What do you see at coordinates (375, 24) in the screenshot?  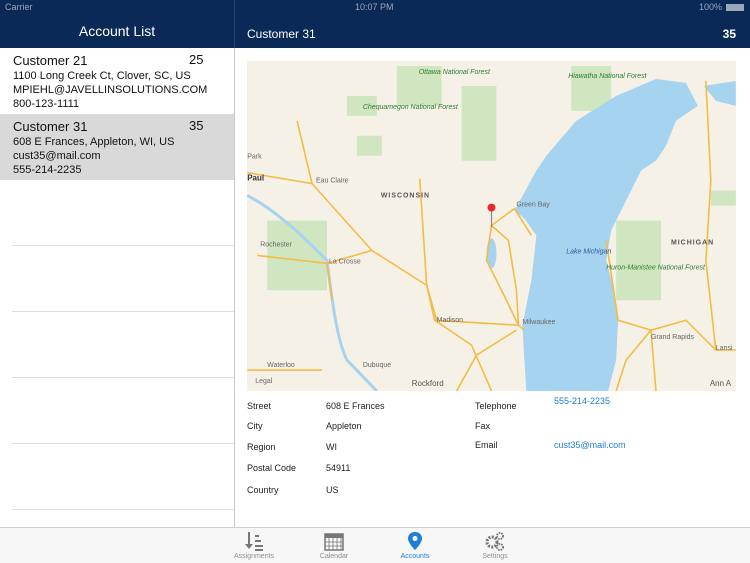 I see `navigation-bar: Account List Customer 31 35` at bounding box center [375, 24].